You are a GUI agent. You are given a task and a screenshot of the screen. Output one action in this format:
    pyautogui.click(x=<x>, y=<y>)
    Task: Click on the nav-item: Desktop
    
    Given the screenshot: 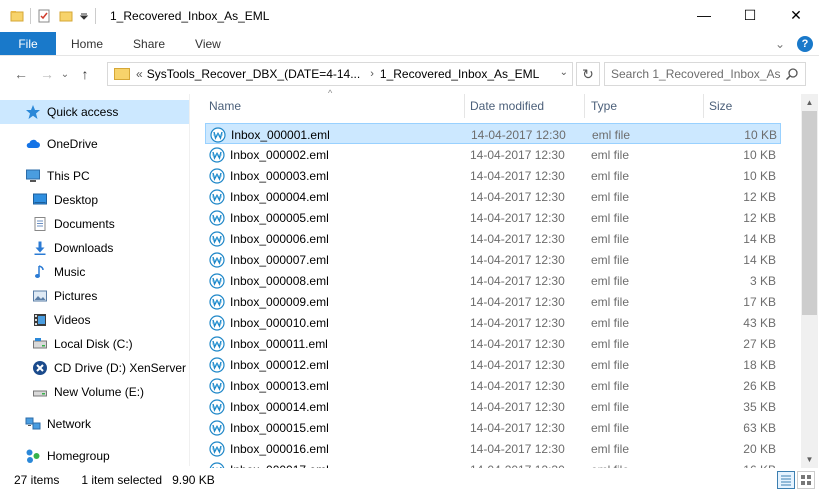 What is the action you would take?
    pyautogui.click(x=94, y=200)
    